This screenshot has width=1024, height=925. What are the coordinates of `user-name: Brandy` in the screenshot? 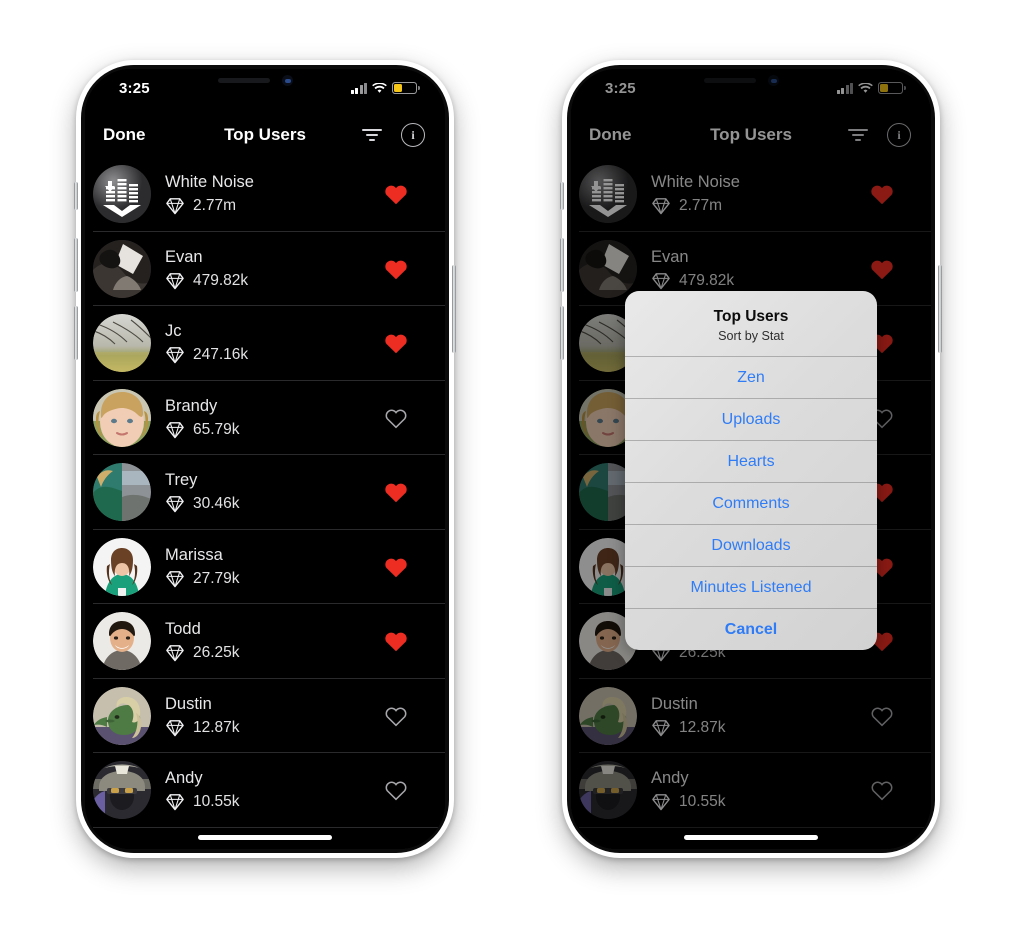 It's located at (191, 405).